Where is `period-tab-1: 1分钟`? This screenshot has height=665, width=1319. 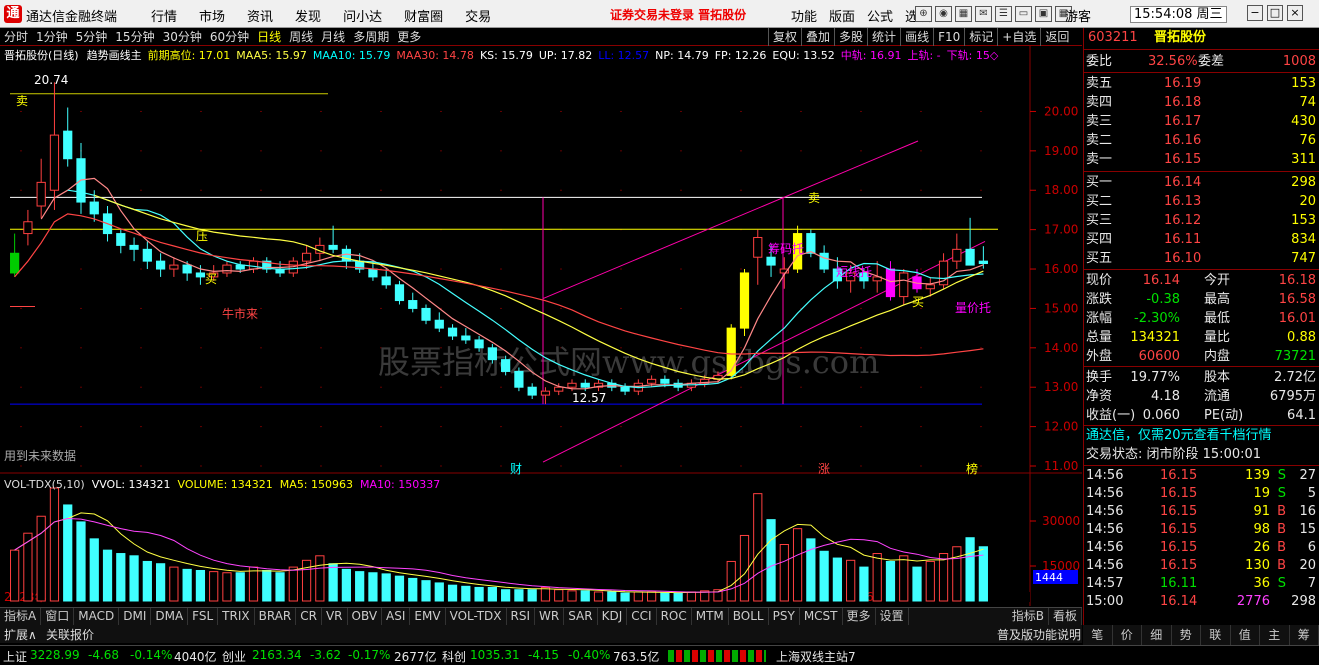
period-tab-1: 1分钟 is located at coordinates (52, 36).